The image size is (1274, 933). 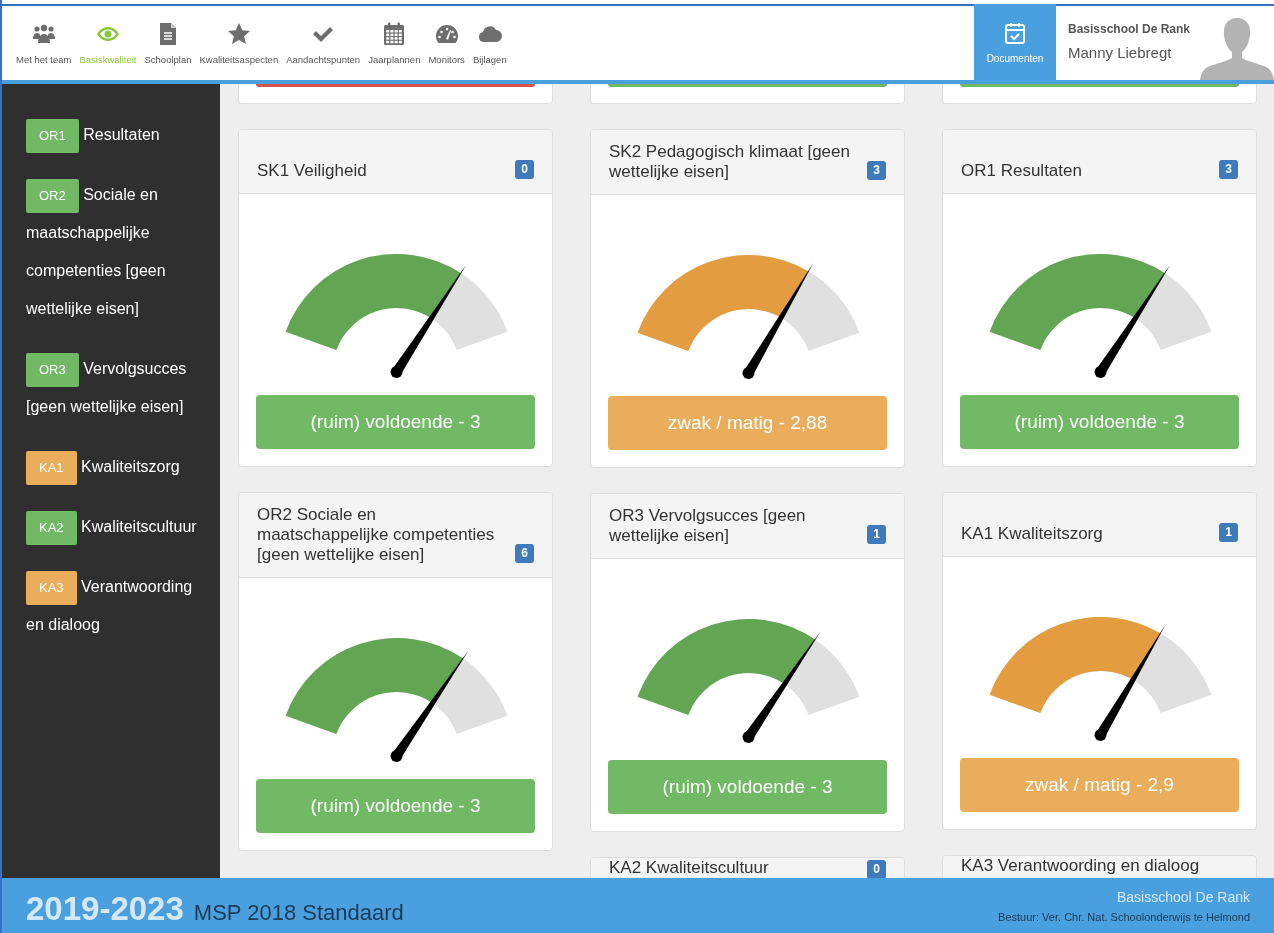 I want to click on speedometer-icon, so click(x=446, y=34).